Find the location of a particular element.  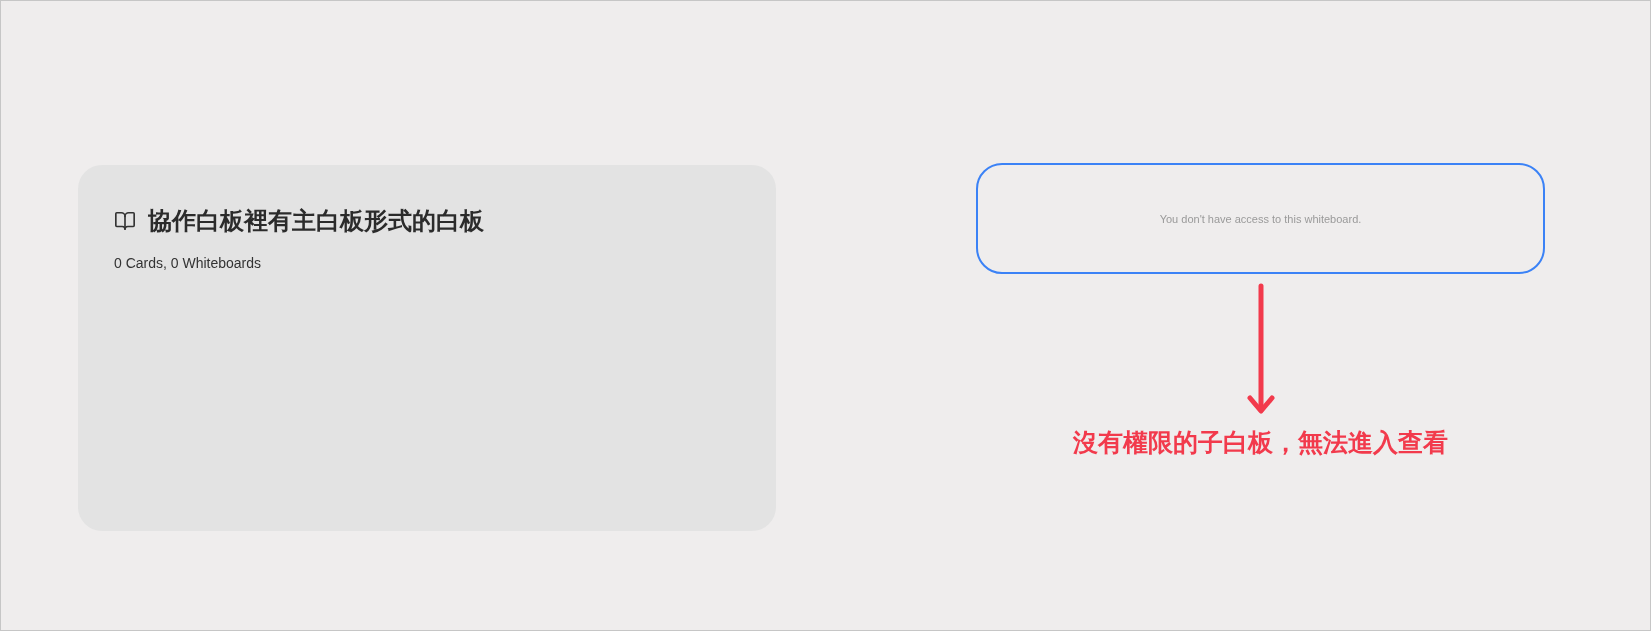

annotation-text: 沒有權限的子白板，無法進入查看 is located at coordinates (1260, 443).